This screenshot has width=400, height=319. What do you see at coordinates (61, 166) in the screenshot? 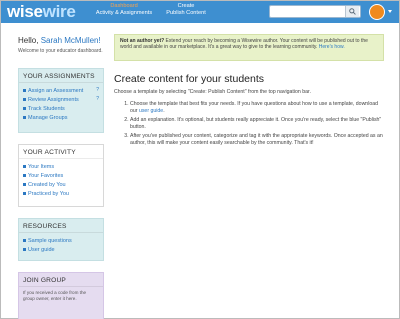
I see `sidebar-item-your-items: Your Items` at bounding box center [61, 166].